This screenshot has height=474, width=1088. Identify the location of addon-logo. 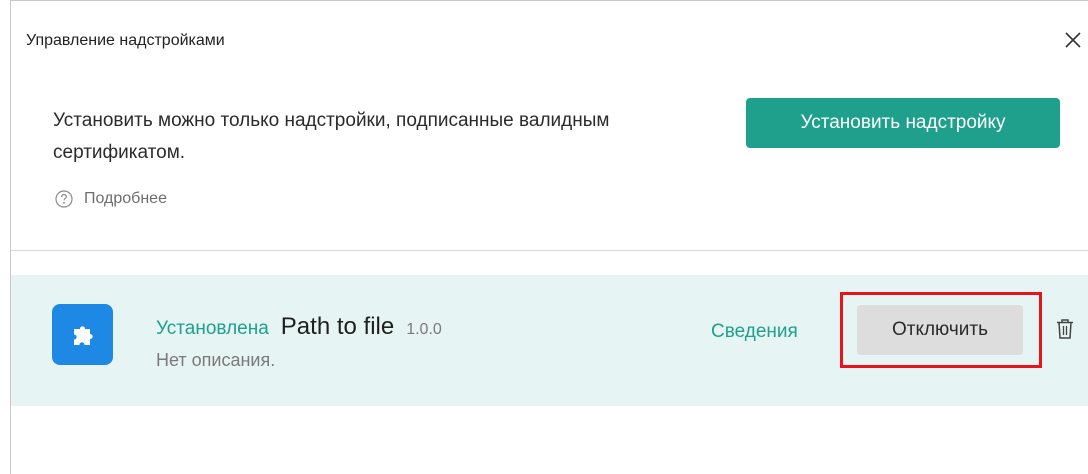
(82, 334).